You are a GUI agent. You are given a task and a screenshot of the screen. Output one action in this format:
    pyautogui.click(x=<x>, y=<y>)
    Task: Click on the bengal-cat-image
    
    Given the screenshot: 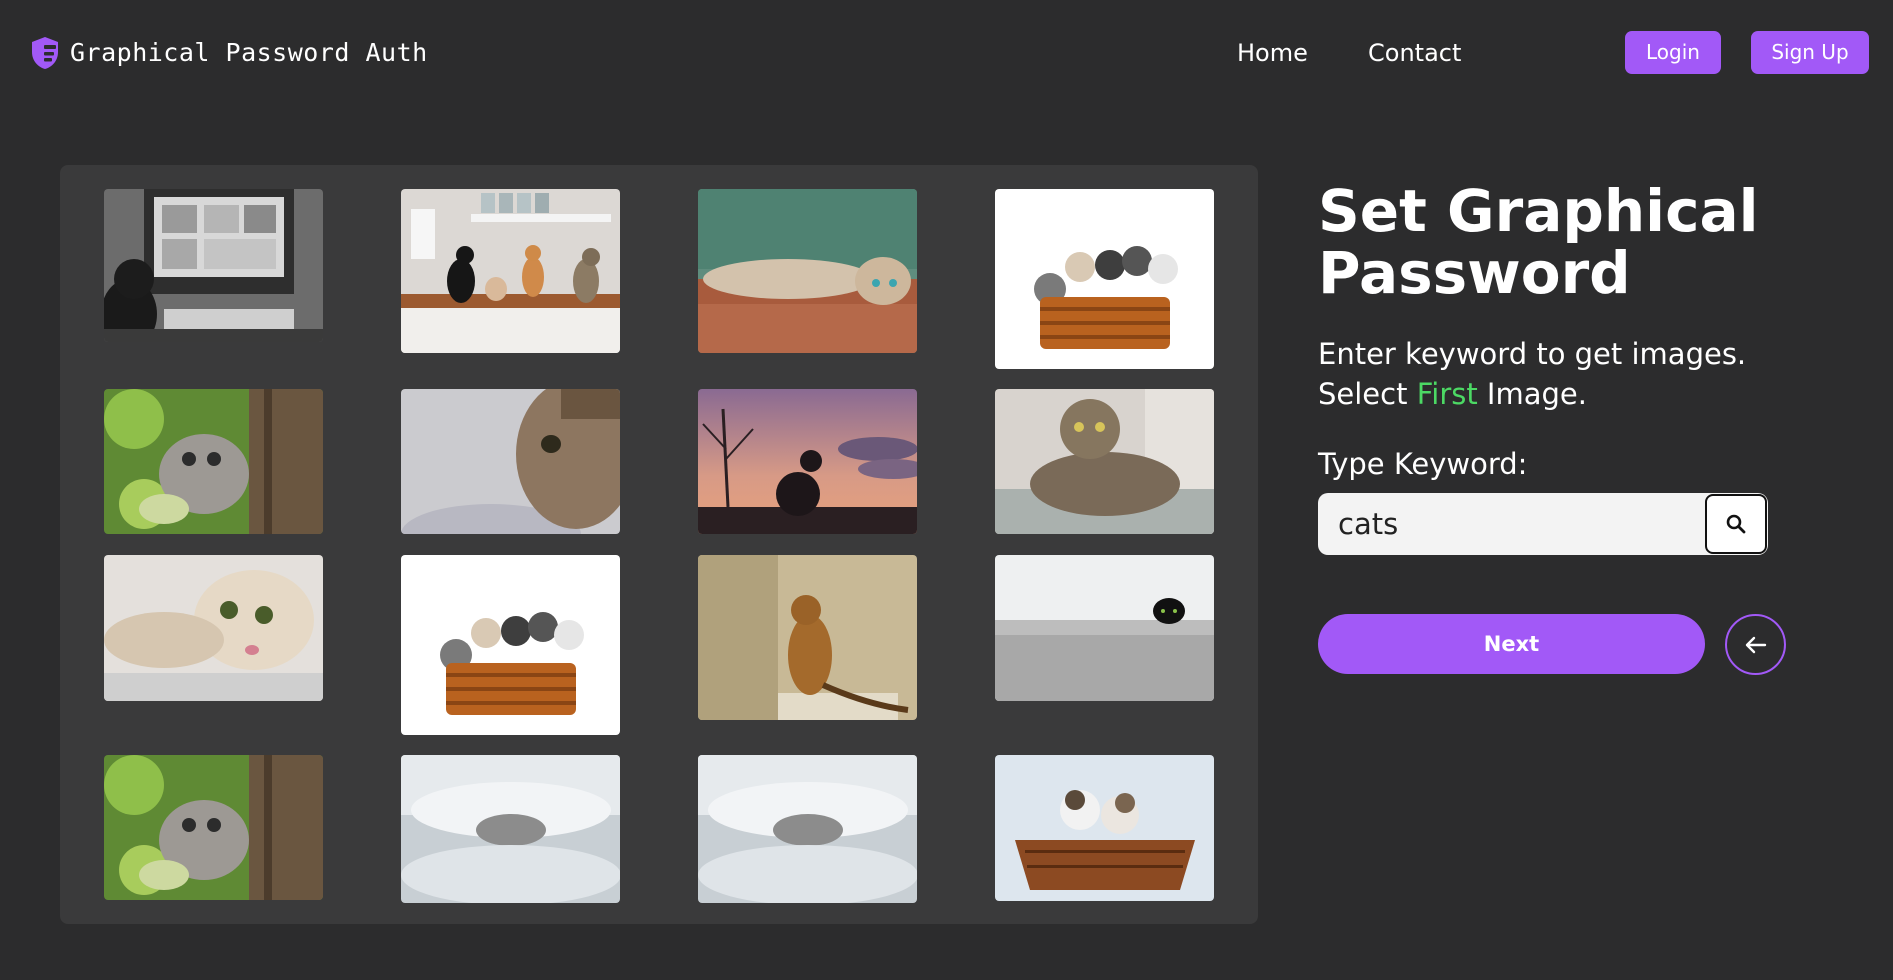 What is the action you would take?
    pyautogui.click(x=807, y=637)
    